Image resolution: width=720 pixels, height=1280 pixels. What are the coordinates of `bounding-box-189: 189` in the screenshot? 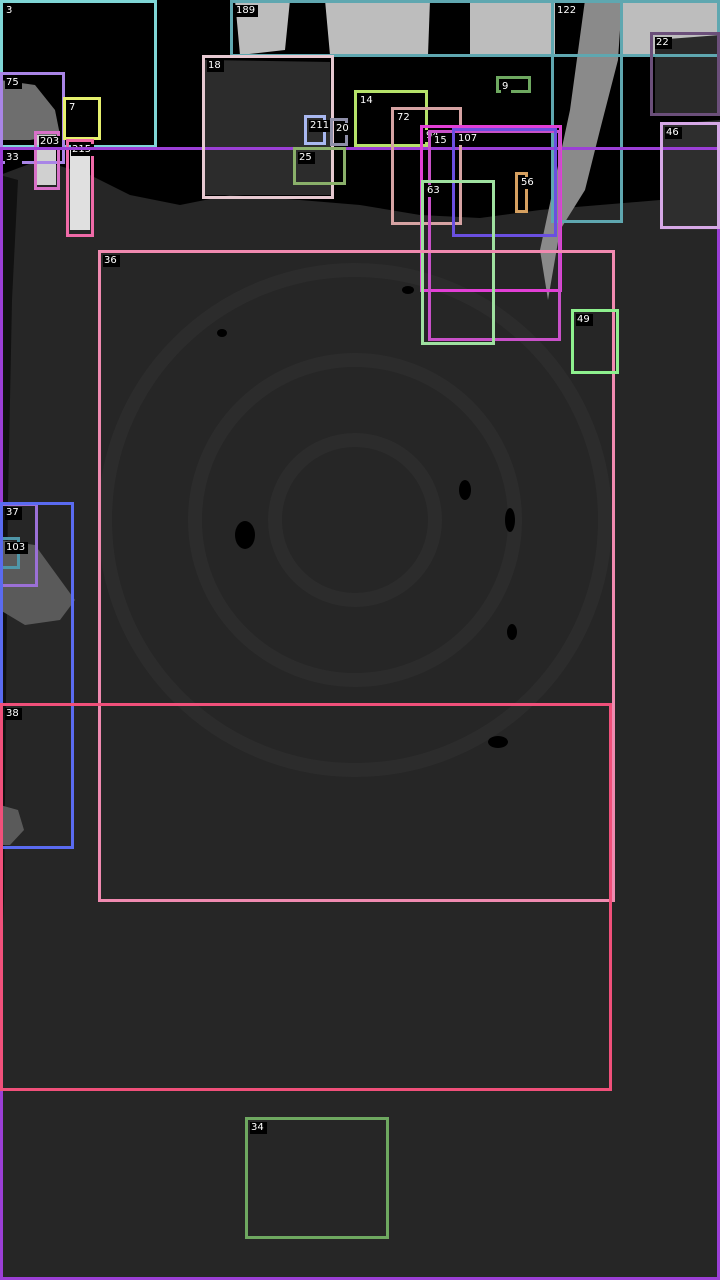 It's located at (475, 28).